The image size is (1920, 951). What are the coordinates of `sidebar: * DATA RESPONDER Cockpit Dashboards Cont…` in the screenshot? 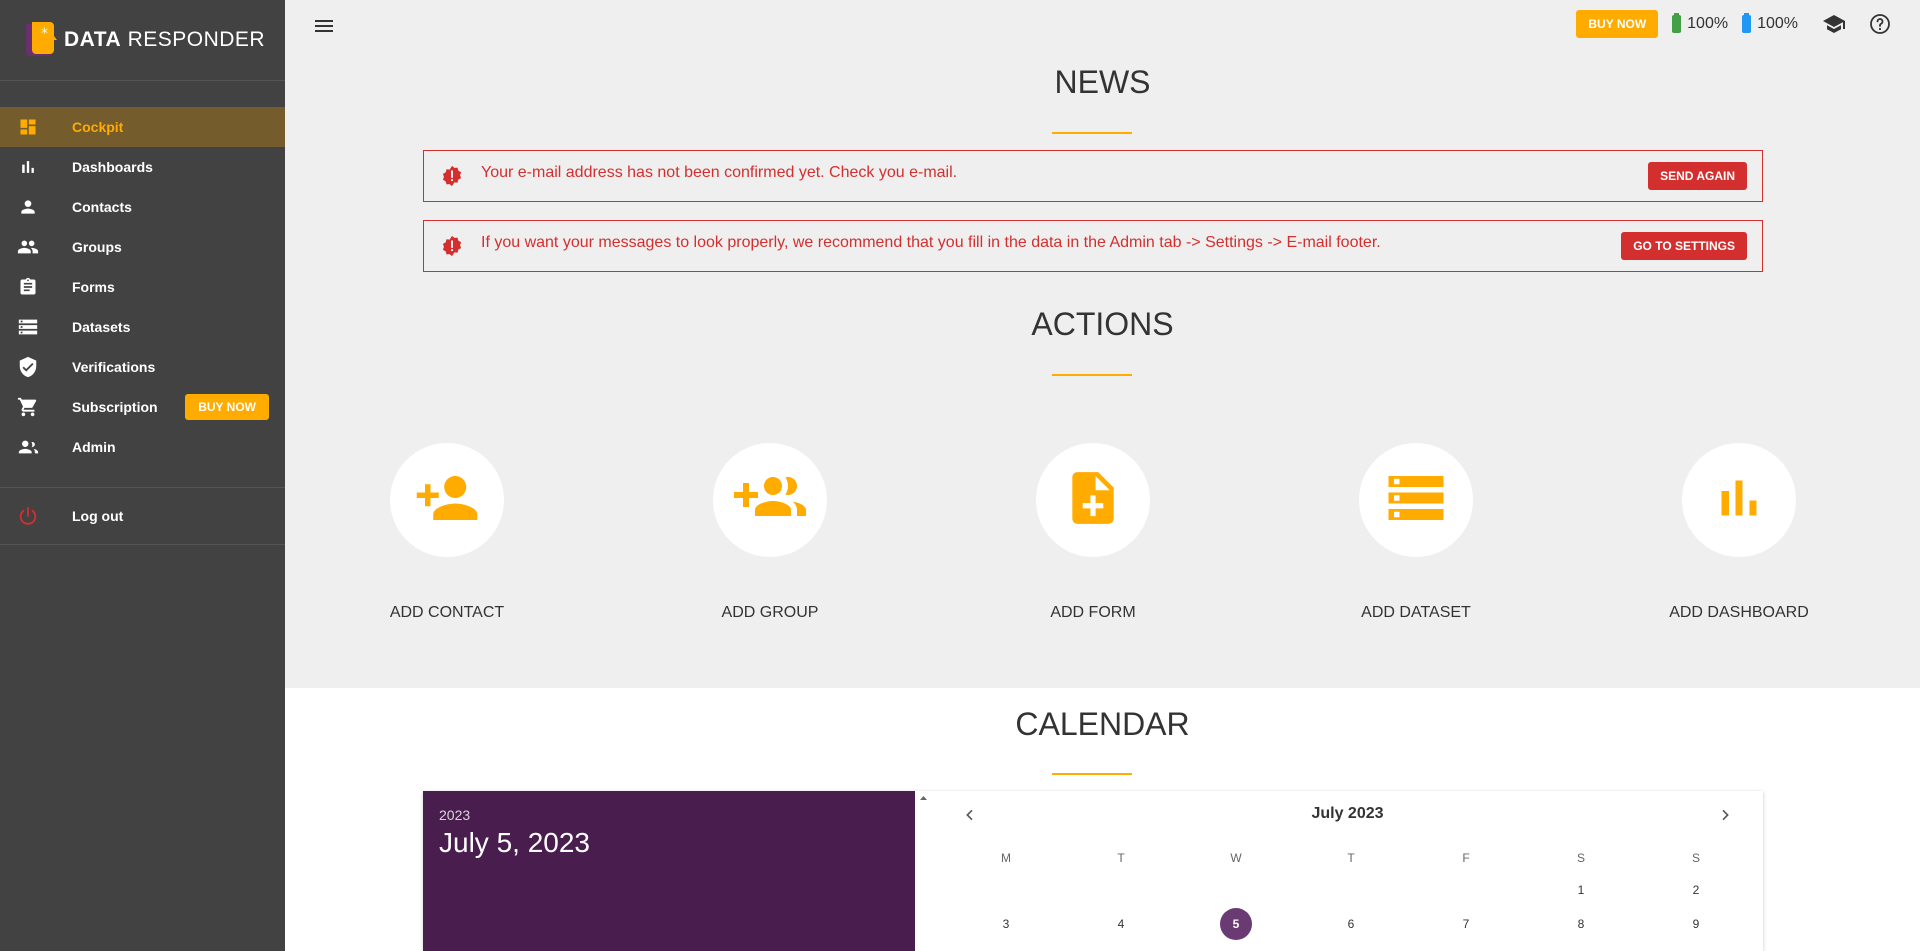 It's located at (142, 475).